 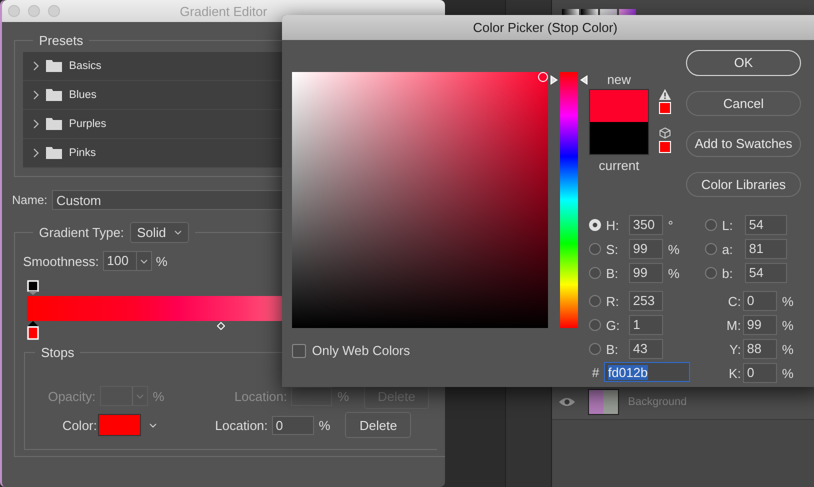 What do you see at coordinates (727, 273) in the screenshot?
I see `field-label: b:` at bounding box center [727, 273].